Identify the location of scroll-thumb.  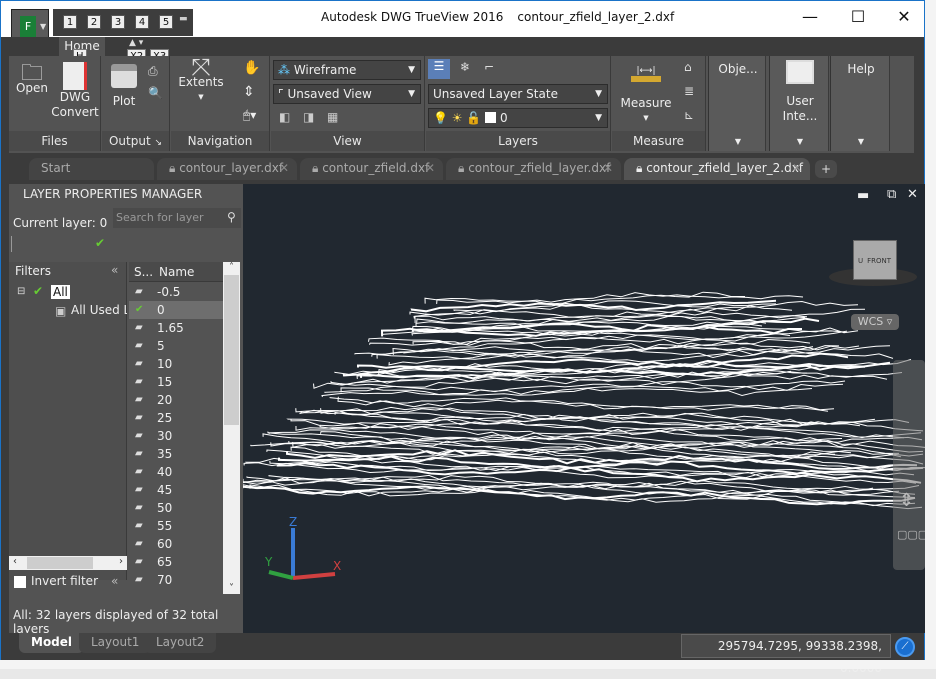
(231, 350).